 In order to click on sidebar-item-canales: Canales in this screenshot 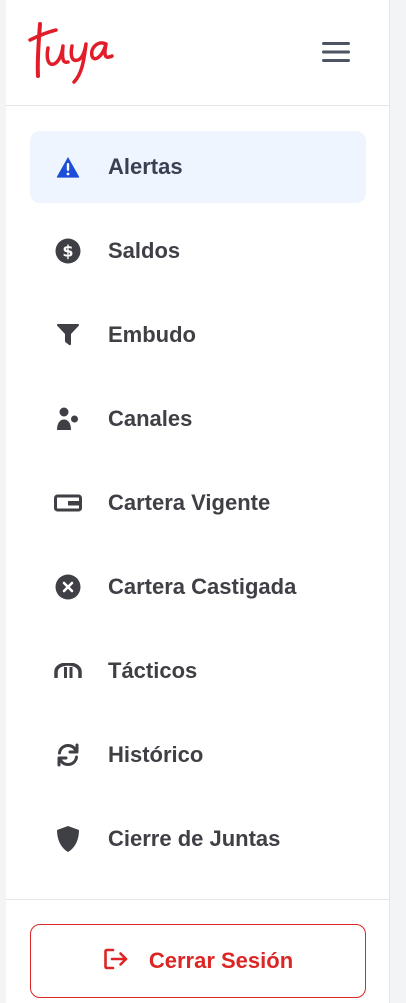, I will do `click(198, 419)`.